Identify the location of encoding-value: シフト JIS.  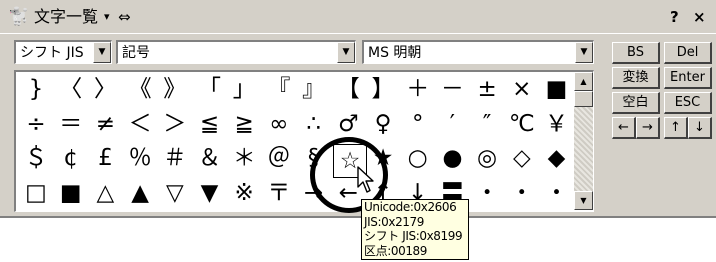
(52, 53).